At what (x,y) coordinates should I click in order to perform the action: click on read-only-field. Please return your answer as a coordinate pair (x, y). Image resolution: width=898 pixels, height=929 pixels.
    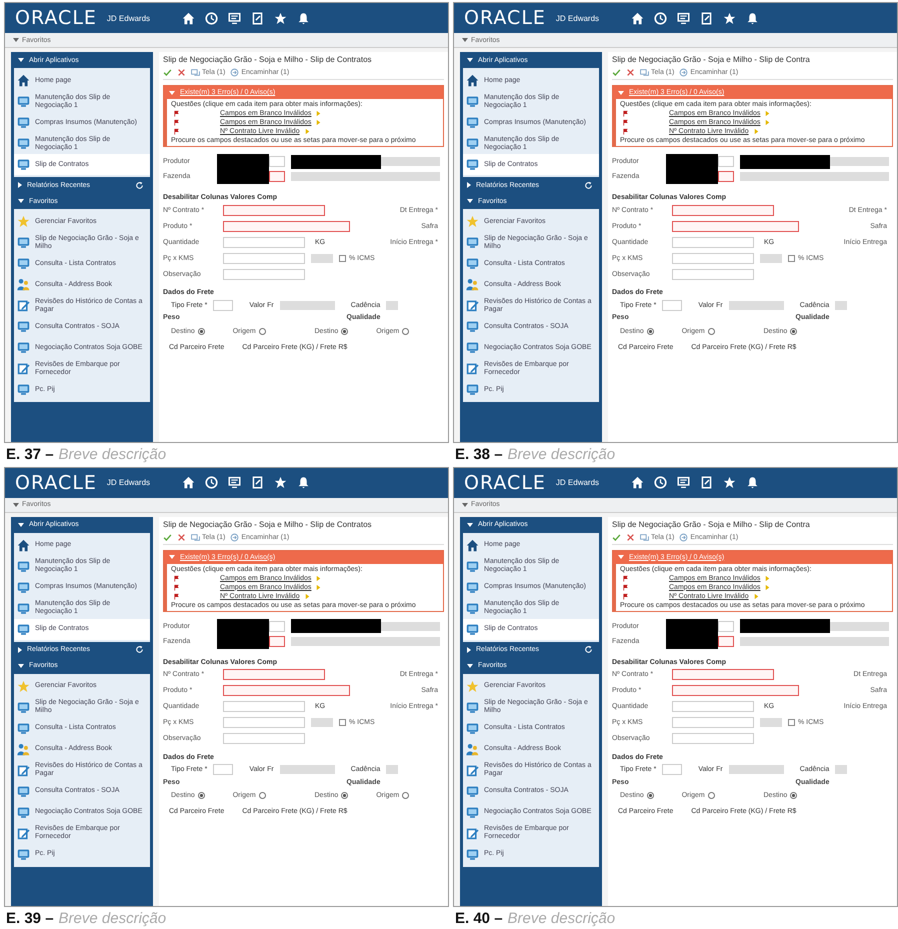
    Looking at the image, I should click on (756, 769).